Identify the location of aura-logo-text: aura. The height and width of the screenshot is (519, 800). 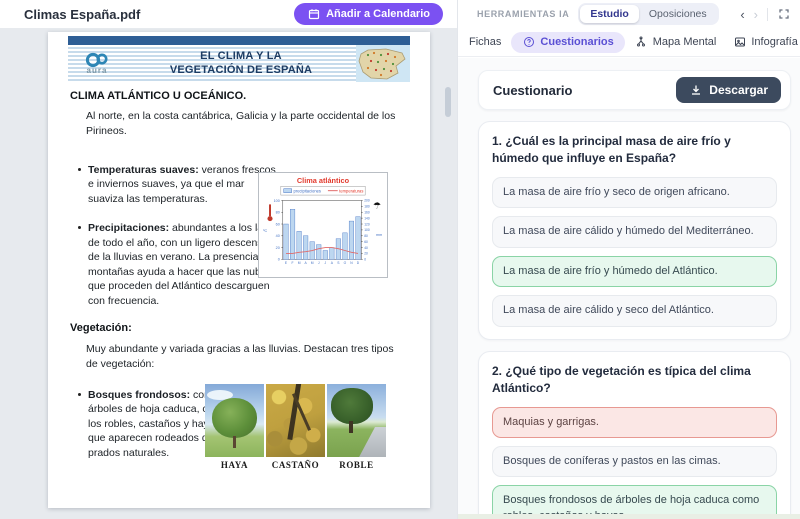
(97, 70).